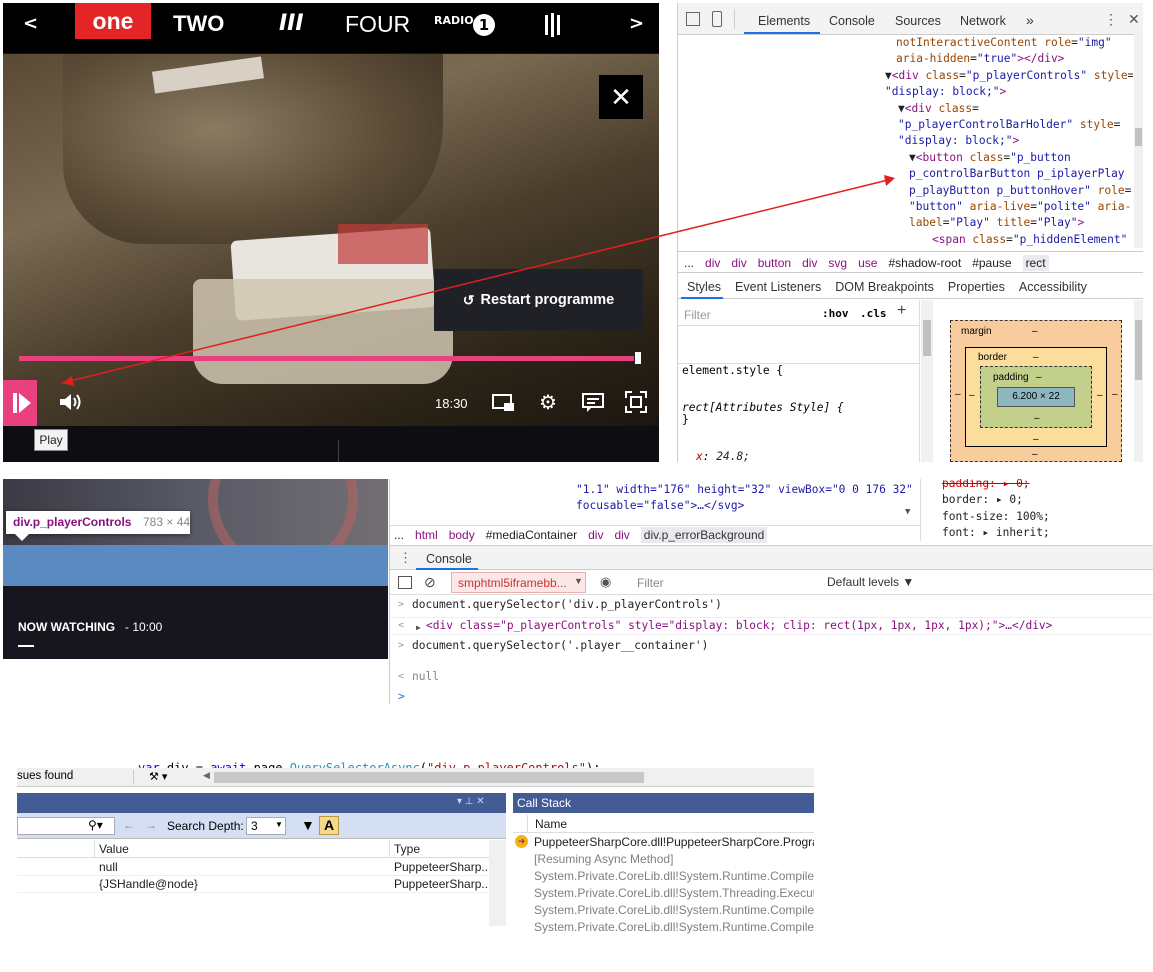 This screenshot has height=972, width=1153. What do you see at coordinates (114, 849) in the screenshot?
I see `column-value: Value` at bounding box center [114, 849].